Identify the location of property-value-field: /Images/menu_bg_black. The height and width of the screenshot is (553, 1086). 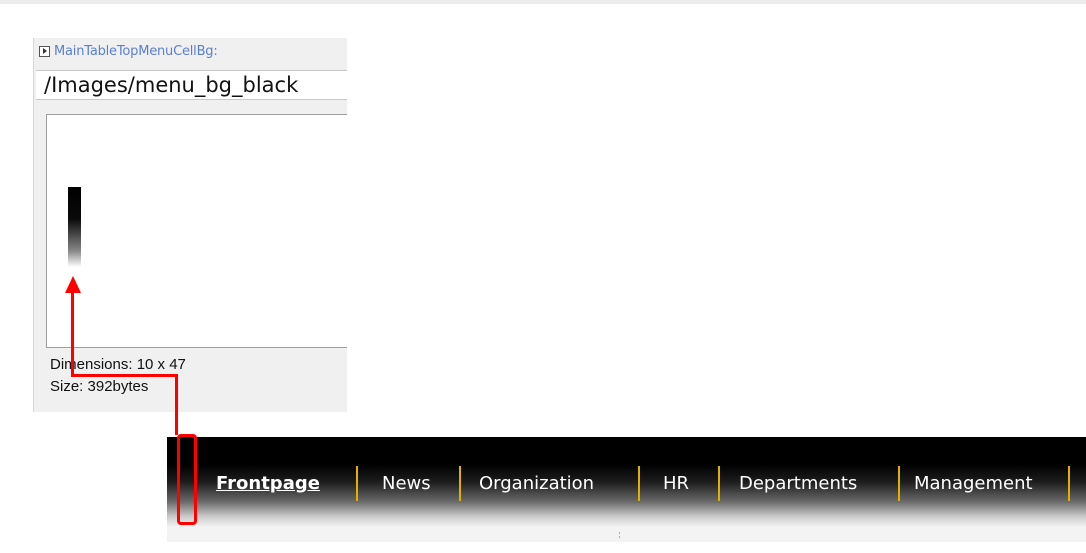
(191, 85).